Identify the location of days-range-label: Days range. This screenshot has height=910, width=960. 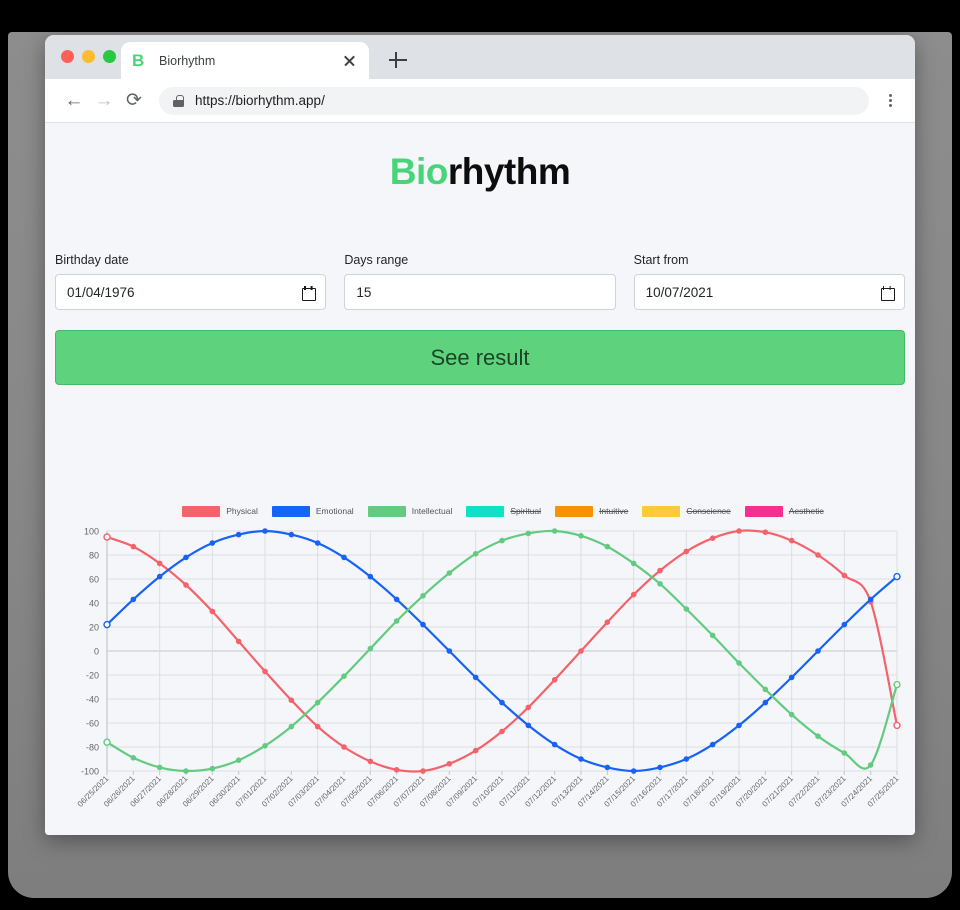
(376, 260).